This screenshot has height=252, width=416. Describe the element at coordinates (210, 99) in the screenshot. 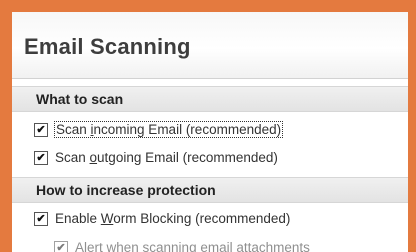

I see `section-what-to-scan: What to scan` at that location.